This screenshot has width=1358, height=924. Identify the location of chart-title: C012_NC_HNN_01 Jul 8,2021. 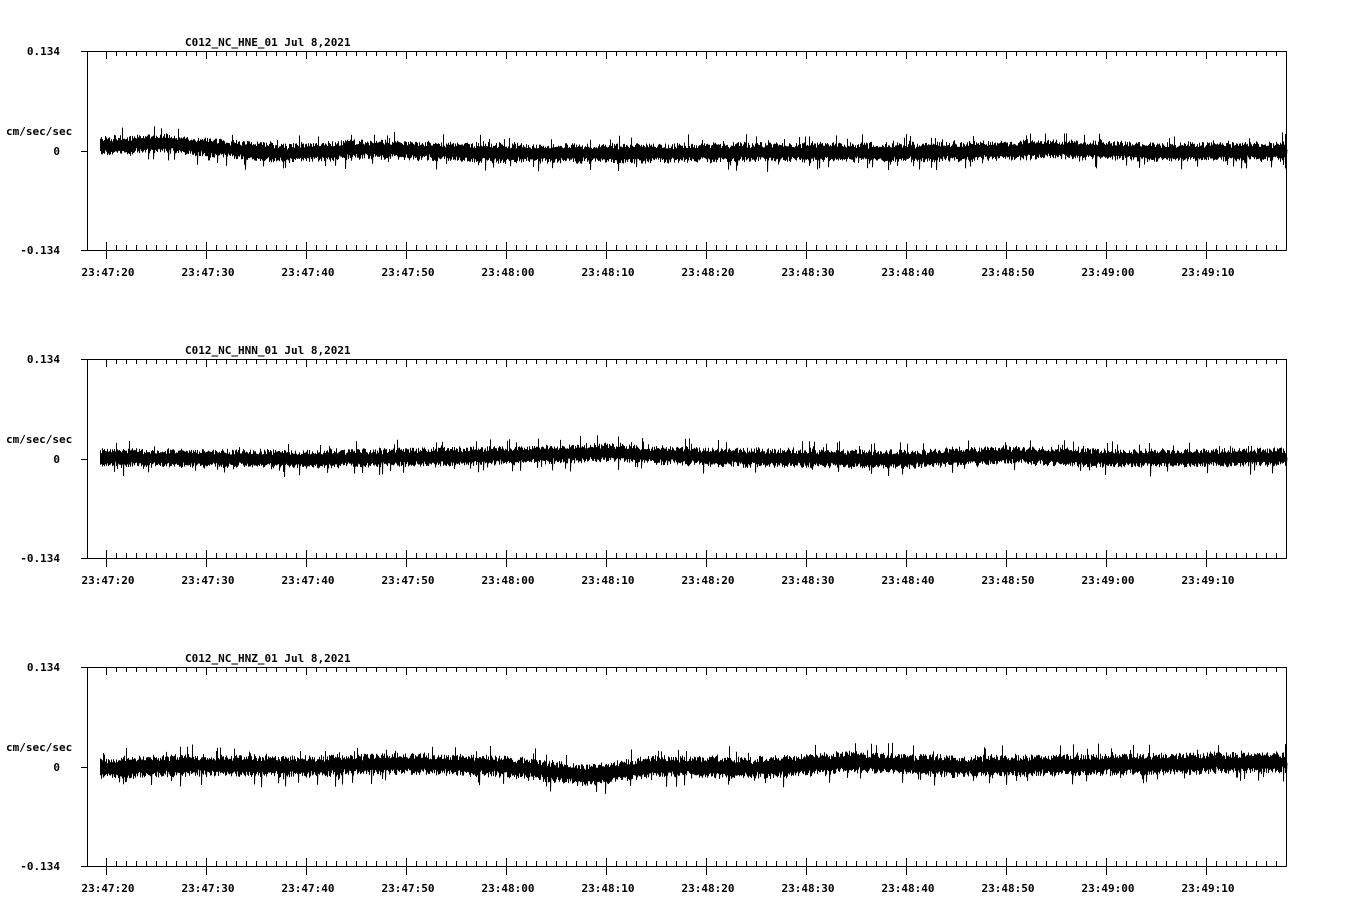
(268, 350).